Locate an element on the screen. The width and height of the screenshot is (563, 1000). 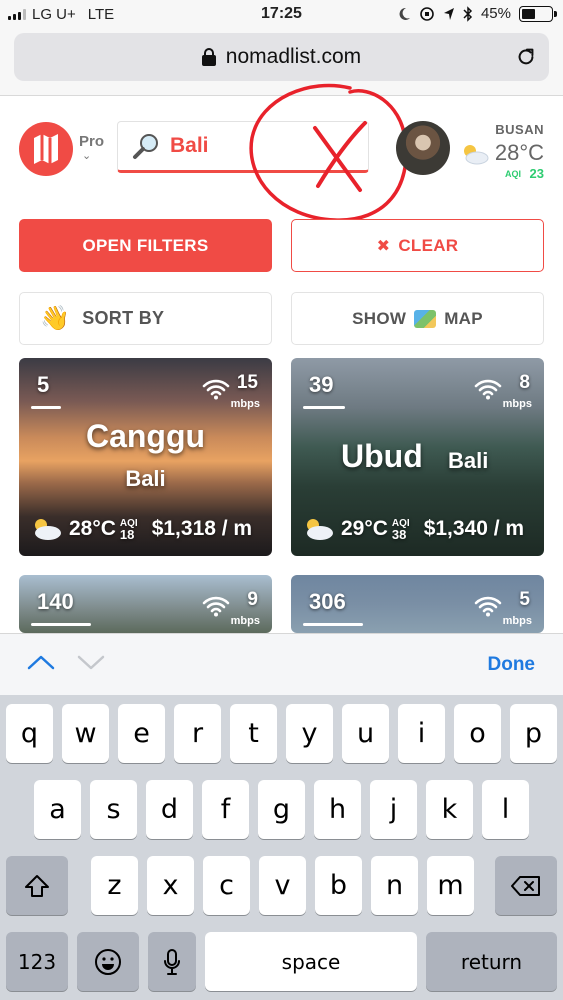
clear-button: ✖ CLEAR is located at coordinates (417, 245).